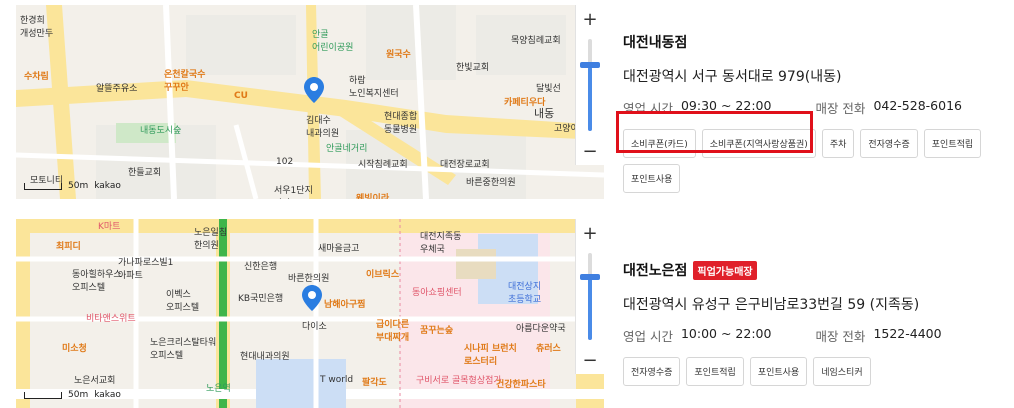 This screenshot has height=408, width=1014. Describe the element at coordinates (842, 371) in the screenshot. I see `tag-name-sticker: 네임스티커` at that location.